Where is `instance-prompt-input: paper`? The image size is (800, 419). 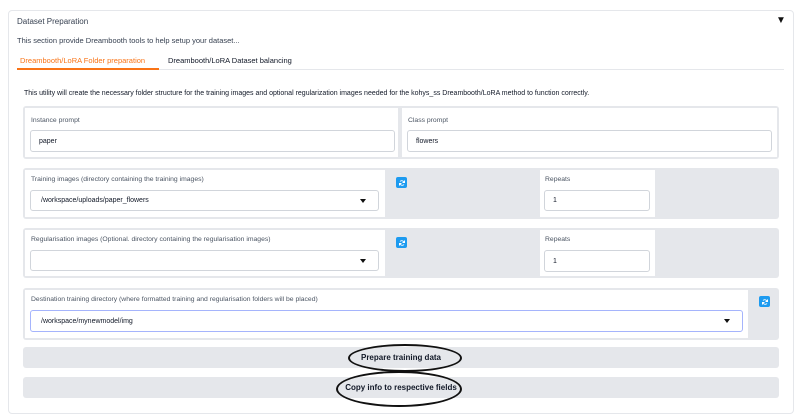 instance-prompt-input: paper is located at coordinates (212, 141).